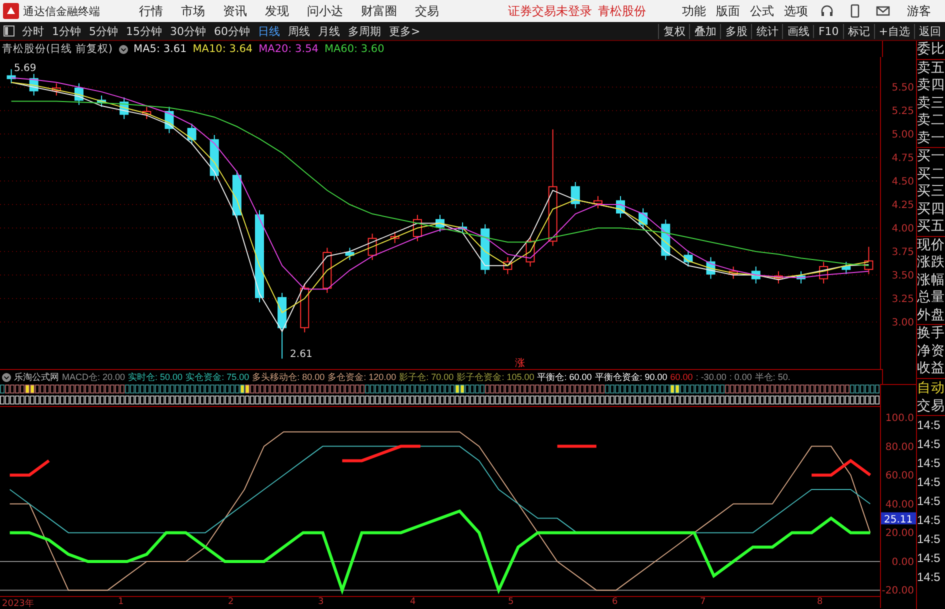 The width and height of the screenshot is (945, 609). I want to click on panel-toggle-icon, so click(9, 31).